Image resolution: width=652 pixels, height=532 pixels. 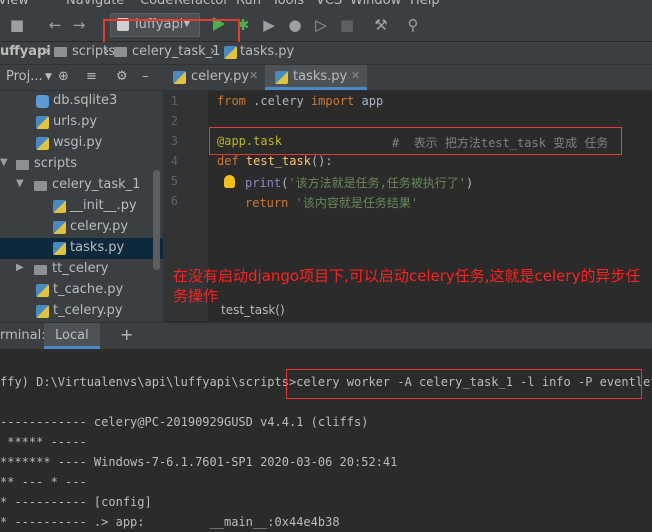 What do you see at coordinates (425, 4) in the screenshot?
I see `menu-help: Help` at bounding box center [425, 4].